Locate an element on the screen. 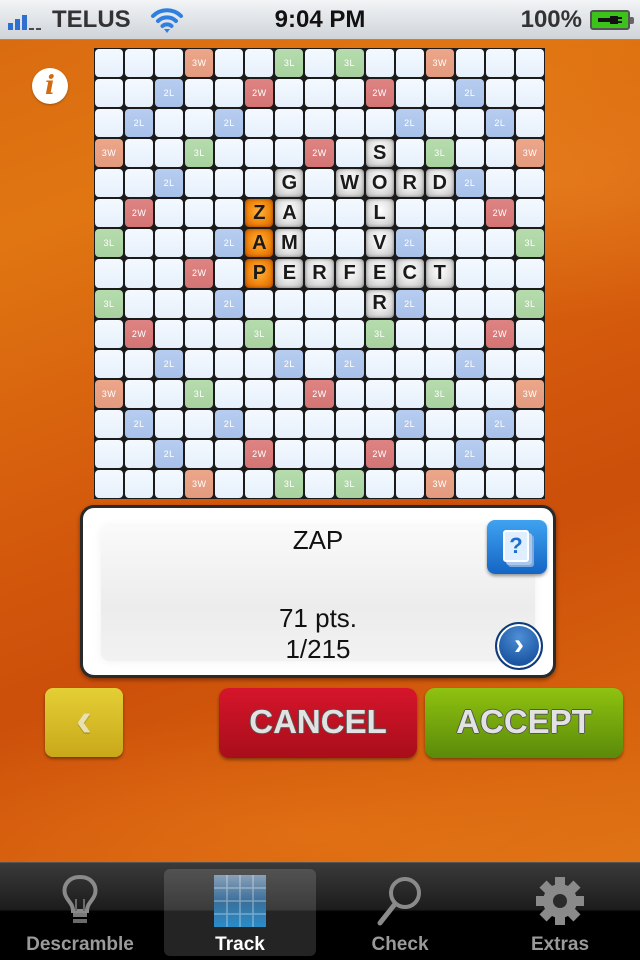  placed-letter-tile: A is located at coordinates (259, 243).